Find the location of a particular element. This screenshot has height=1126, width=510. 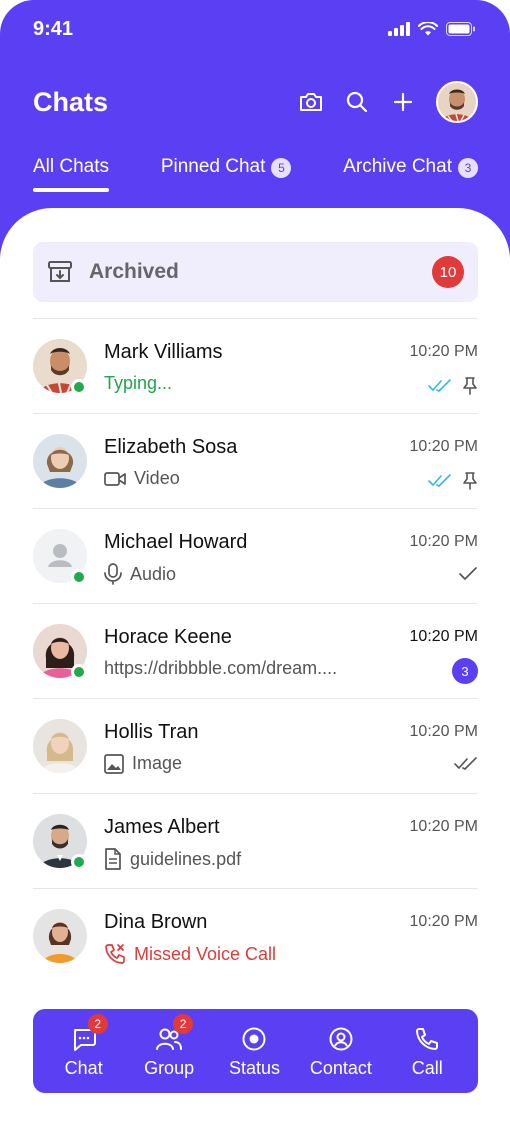

status-bar: 9:41 is located at coordinates (255, 31).